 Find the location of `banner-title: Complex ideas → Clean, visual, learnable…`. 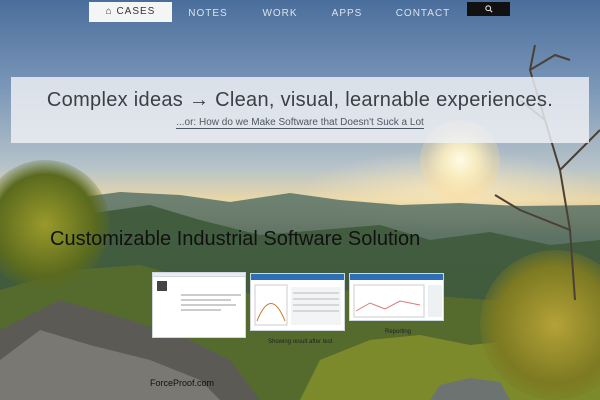

banner-title: Complex ideas → Clean, visual, learnable… is located at coordinates (300, 100).